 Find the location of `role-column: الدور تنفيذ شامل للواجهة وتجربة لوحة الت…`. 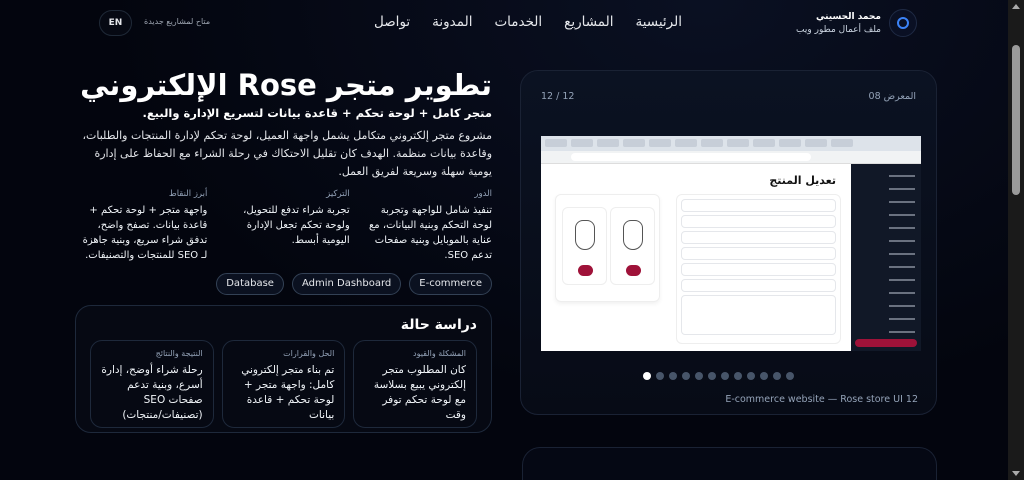

role-column: الدور تنفيذ شامل للواجهة وتجربة لوحة الت… is located at coordinates (426, 226).